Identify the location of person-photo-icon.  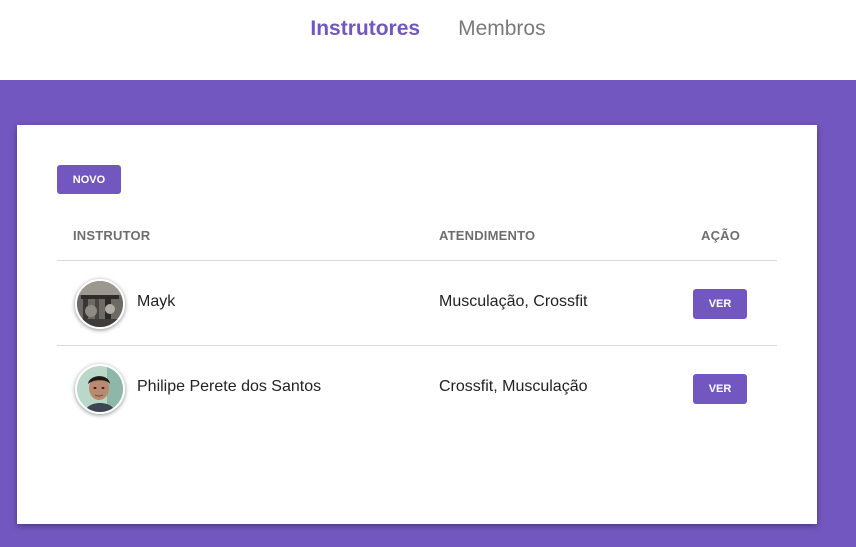
(100, 389).